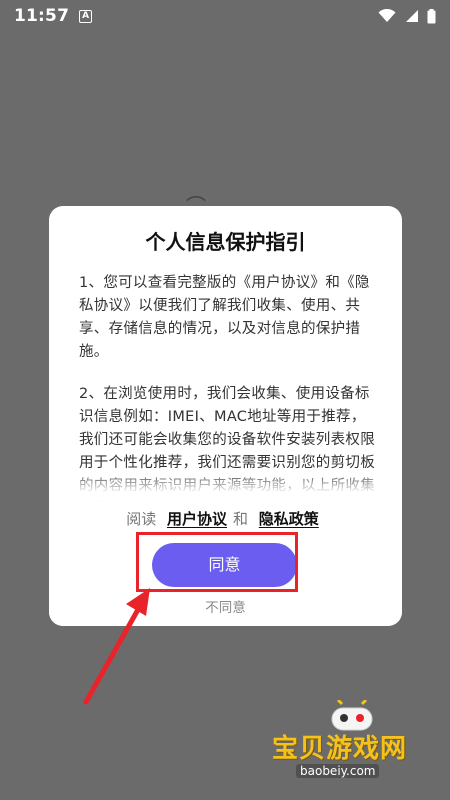 The height and width of the screenshot is (800, 450). What do you see at coordinates (116, 646) in the screenshot?
I see `annotation-arrow-icon` at bounding box center [116, 646].